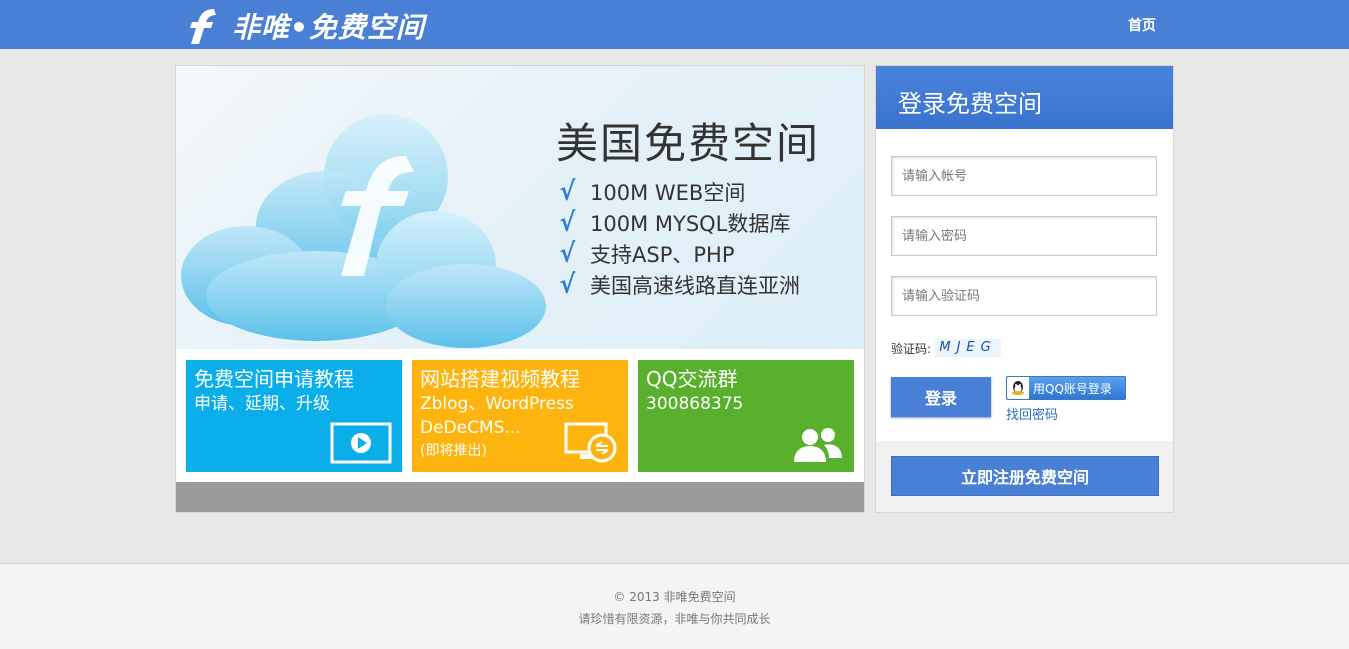 The width and height of the screenshot is (1349, 649). What do you see at coordinates (674, 619) in the screenshot?
I see `footer-slogan: 请珍惜有限资源，非唯与你共同成长` at bounding box center [674, 619].